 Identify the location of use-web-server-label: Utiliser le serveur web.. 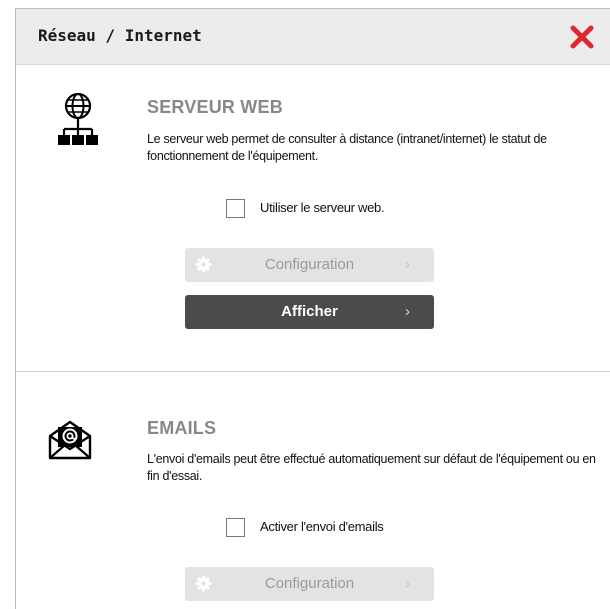
(322, 207).